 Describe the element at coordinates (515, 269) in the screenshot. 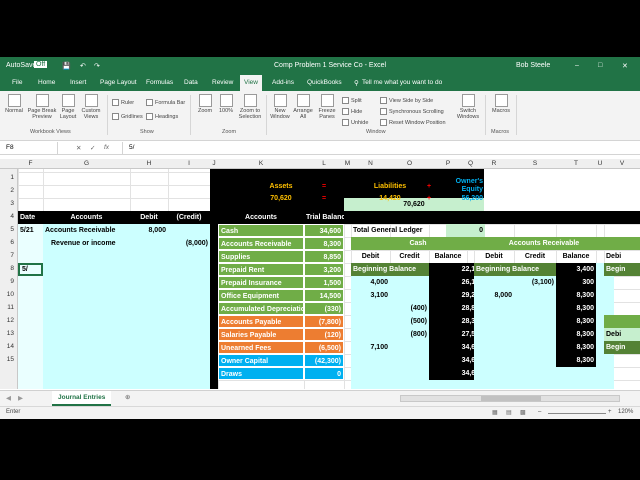

I see `ar-beginning-label: Beginning Balance` at that location.